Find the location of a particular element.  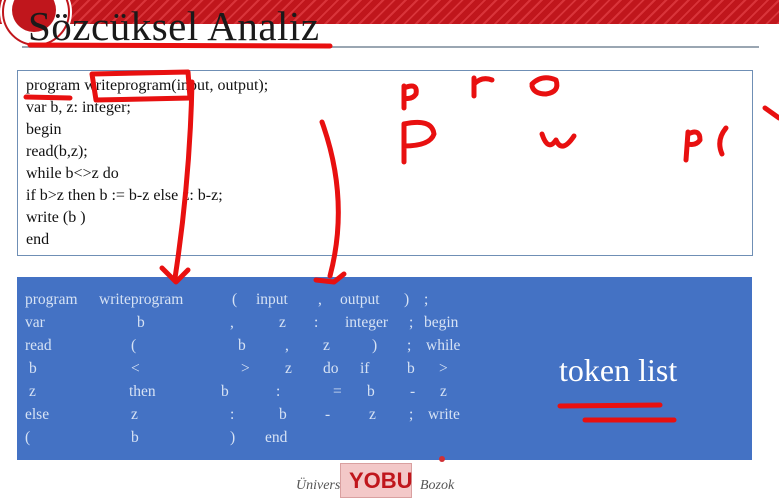

token: read is located at coordinates (38, 345).